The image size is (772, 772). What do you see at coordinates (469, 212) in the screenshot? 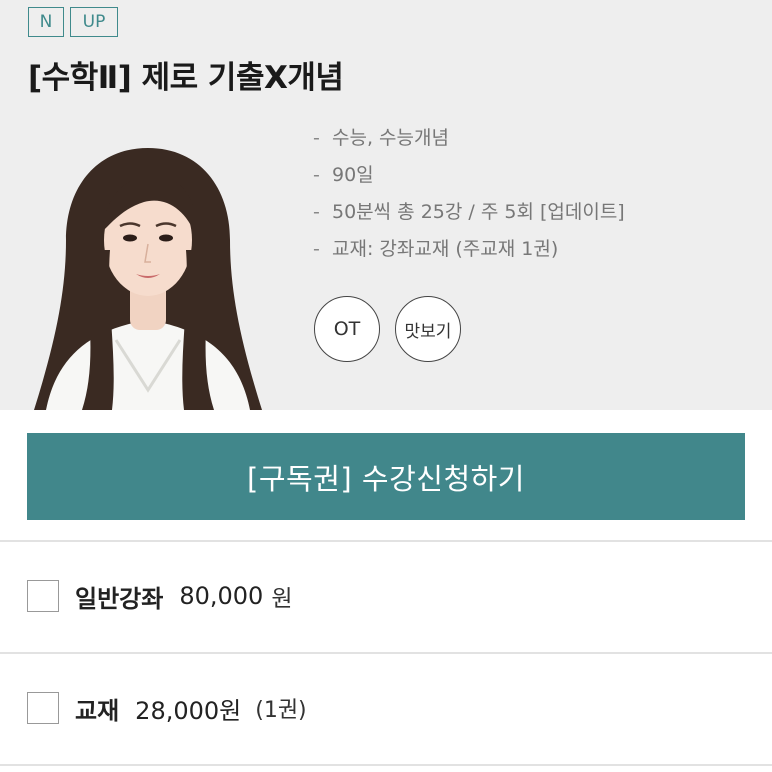
I see `info-item-schedule: -50분씩 총 25강 / 주 5회 [업데이트]` at bounding box center [469, 212].